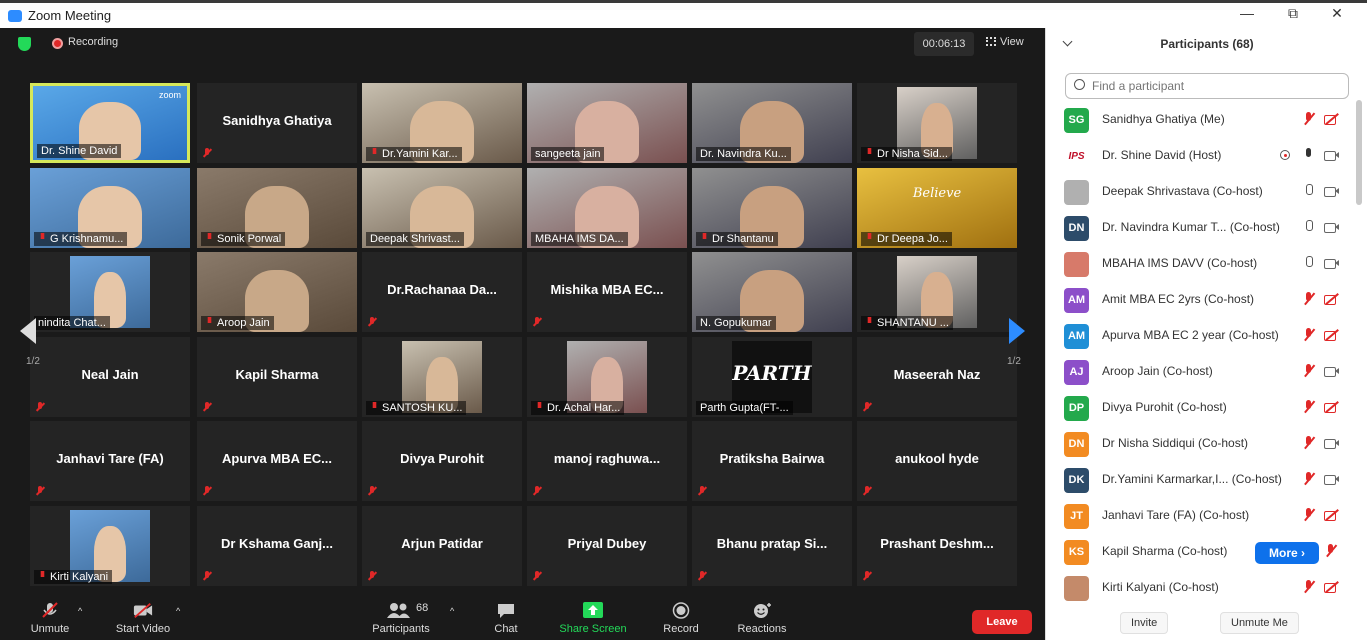  What do you see at coordinates (1259, 623) in the screenshot?
I see `unmute-me-button: Unmute Me` at bounding box center [1259, 623].